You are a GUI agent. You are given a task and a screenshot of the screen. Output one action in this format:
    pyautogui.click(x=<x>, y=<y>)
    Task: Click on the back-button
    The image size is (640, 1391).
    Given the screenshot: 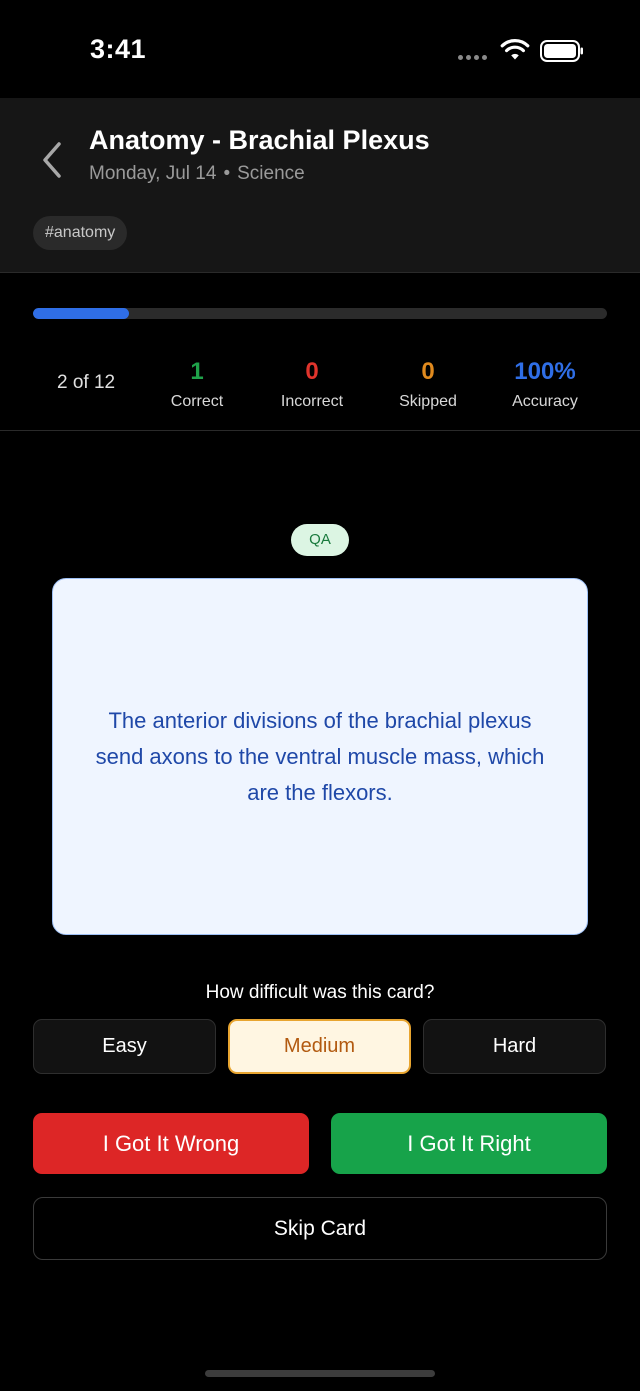 What is the action you would take?
    pyautogui.click(x=52, y=160)
    